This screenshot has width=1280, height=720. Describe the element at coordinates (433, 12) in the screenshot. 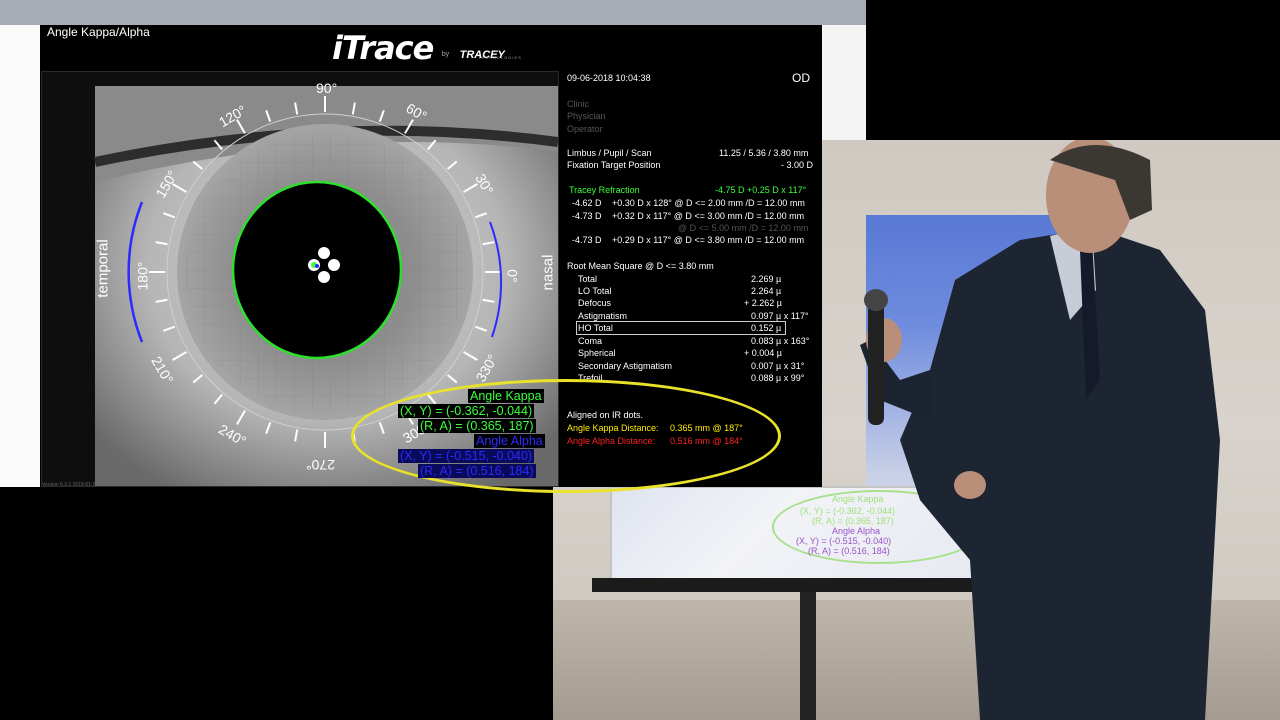

I see `video-top-strip` at that location.